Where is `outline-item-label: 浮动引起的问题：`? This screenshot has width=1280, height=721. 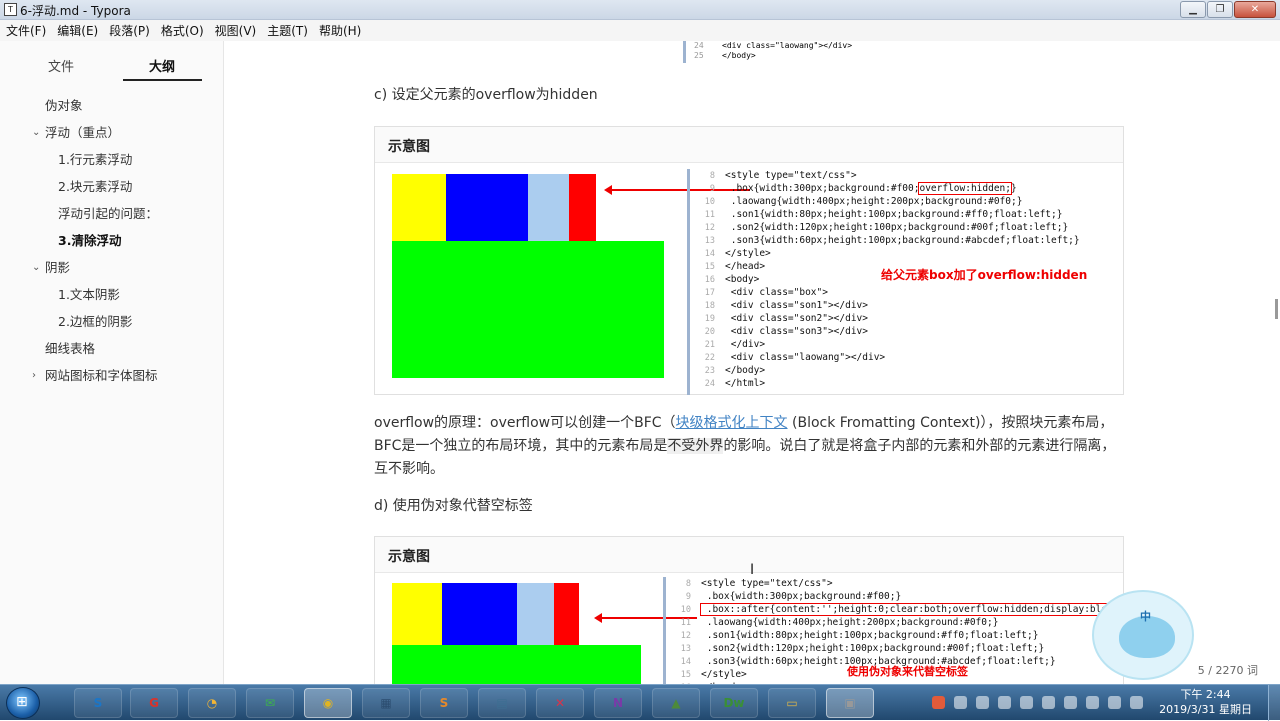
outline-item-label: 浮动引起的问题： is located at coordinates (108, 213).